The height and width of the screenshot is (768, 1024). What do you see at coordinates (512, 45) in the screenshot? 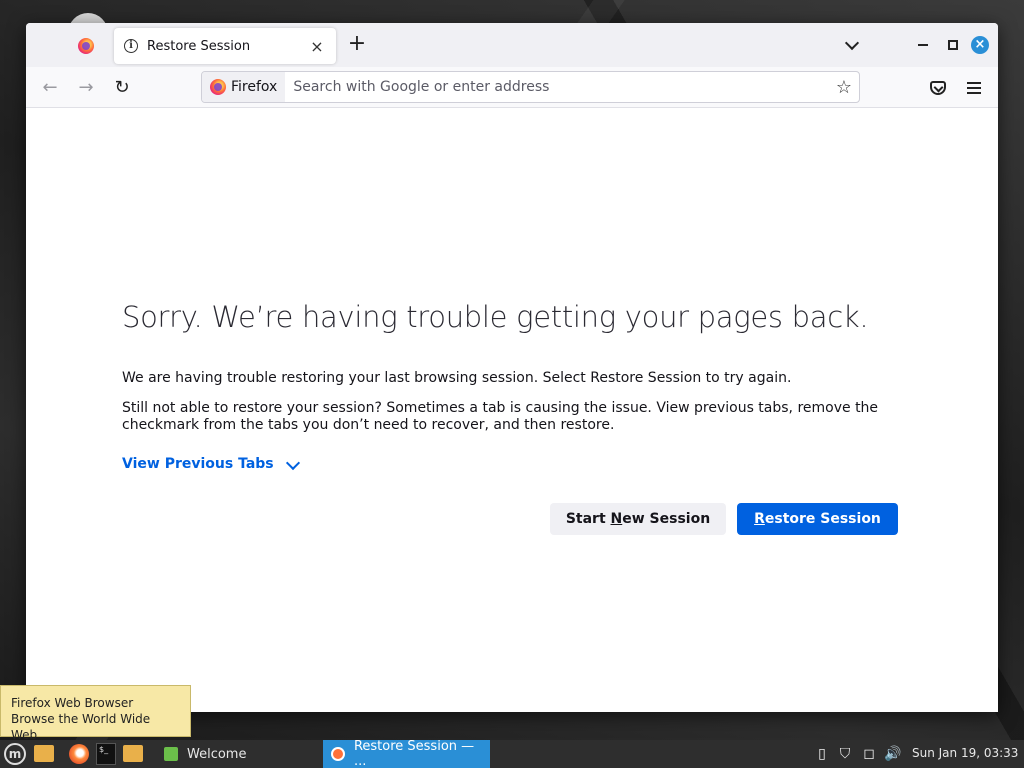
I see `tab-bar: i Restore Session × + ×` at bounding box center [512, 45].